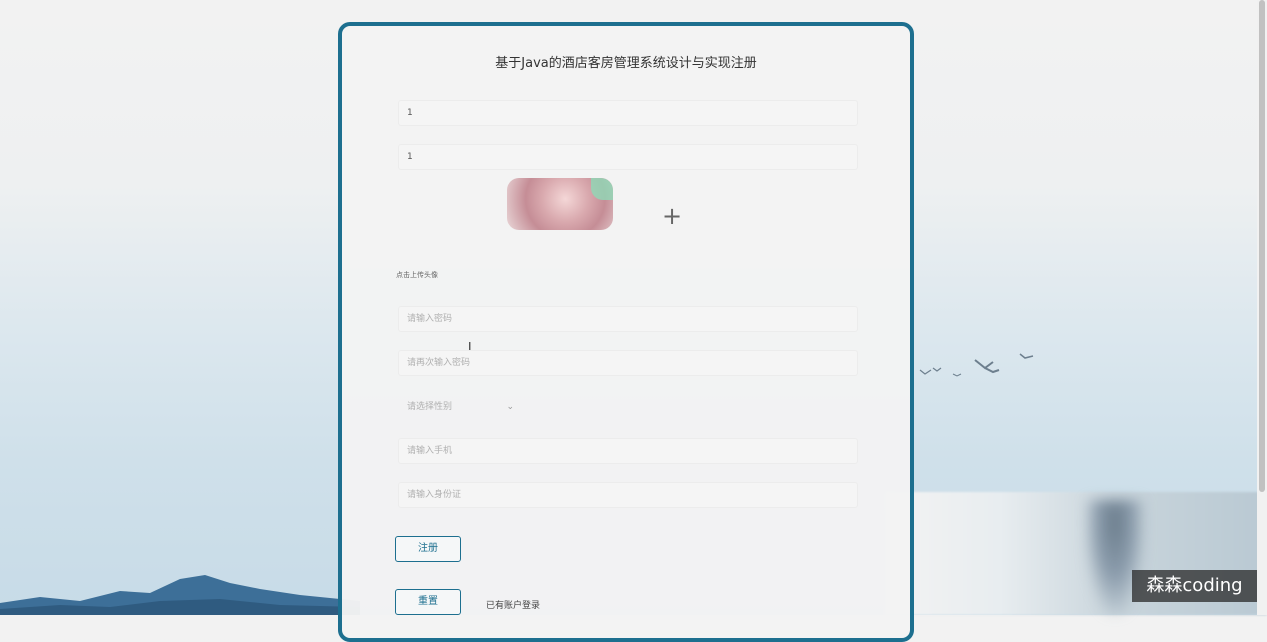 The height and width of the screenshot is (642, 1267). I want to click on plus-icon: +, so click(672, 216).